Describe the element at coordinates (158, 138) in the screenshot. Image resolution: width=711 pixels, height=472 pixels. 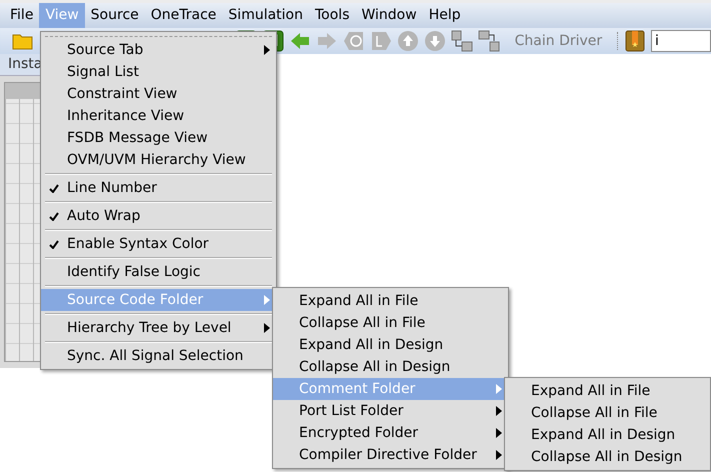
I see `menu-item: FSDB Message View` at that location.